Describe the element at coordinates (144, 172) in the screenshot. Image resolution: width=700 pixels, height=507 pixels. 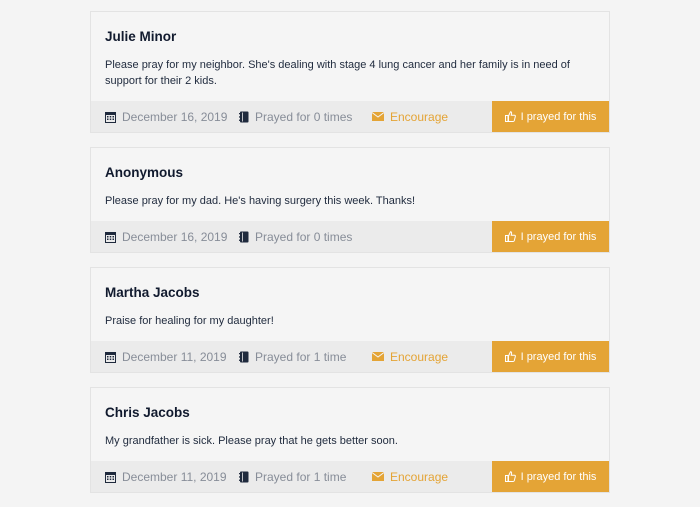
I see `requester-name: Anonymous` at that location.